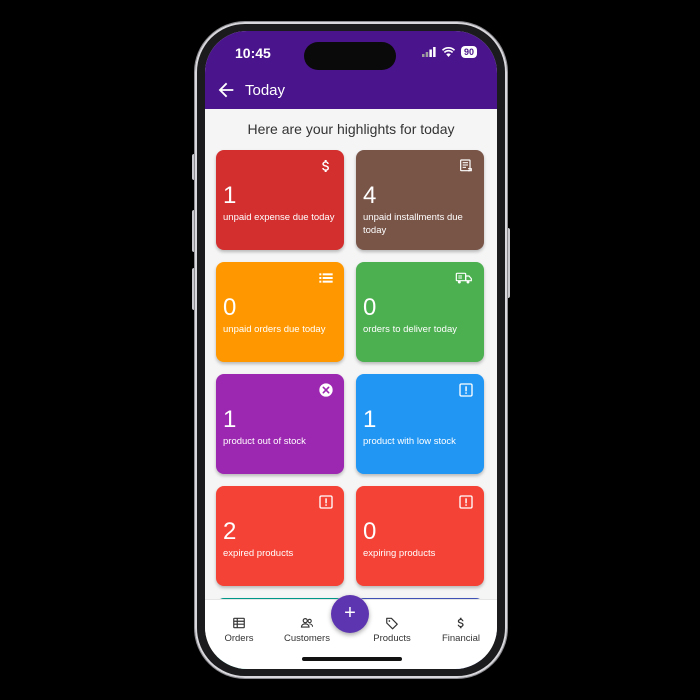  I want to click on nav-products: Products, so click(392, 630).